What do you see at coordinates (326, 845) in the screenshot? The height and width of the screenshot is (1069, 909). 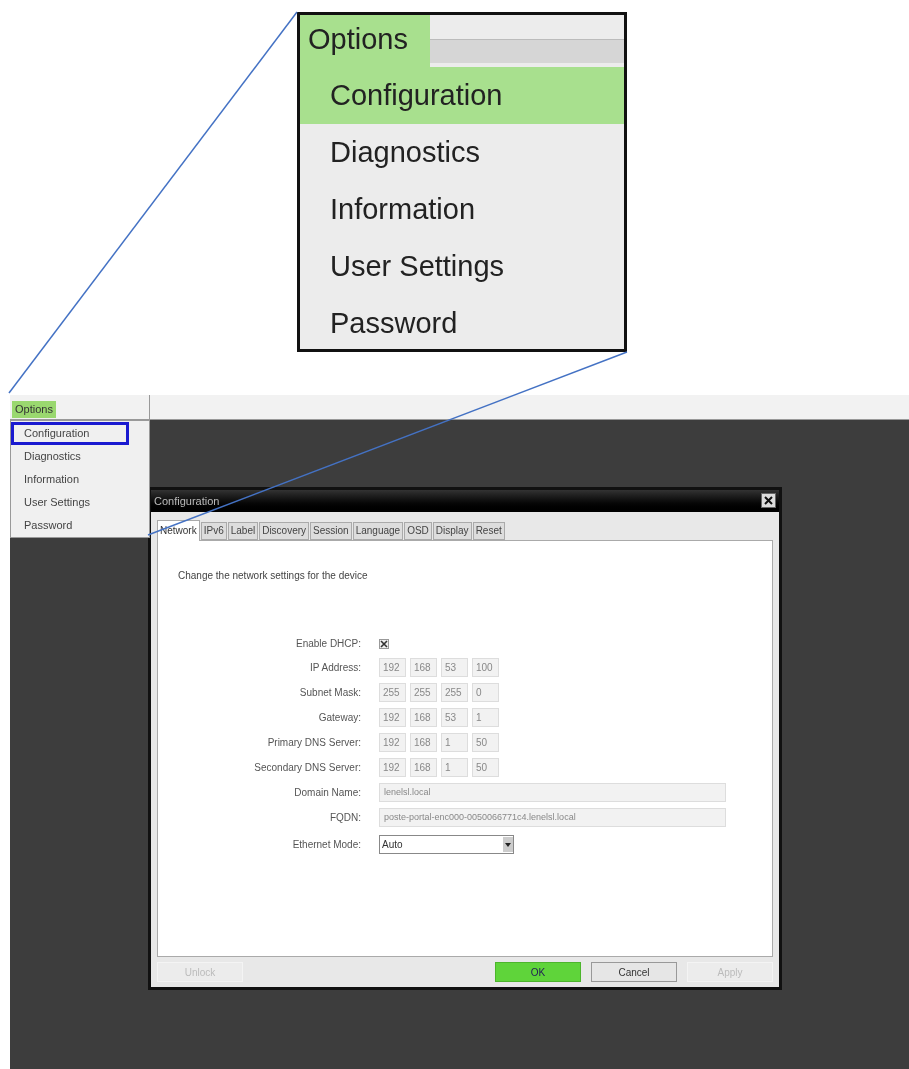 I see `field-label: Ethernet Mode:` at bounding box center [326, 845].